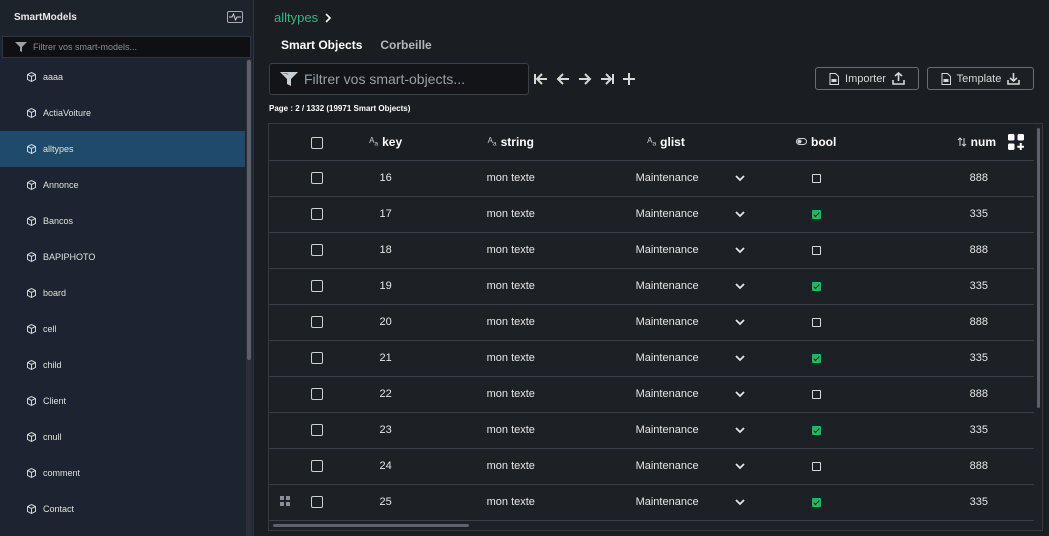  What do you see at coordinates (122, 473) in the screenshot?
I see `sidebar-item: comment` at bounding box center [122, 473].